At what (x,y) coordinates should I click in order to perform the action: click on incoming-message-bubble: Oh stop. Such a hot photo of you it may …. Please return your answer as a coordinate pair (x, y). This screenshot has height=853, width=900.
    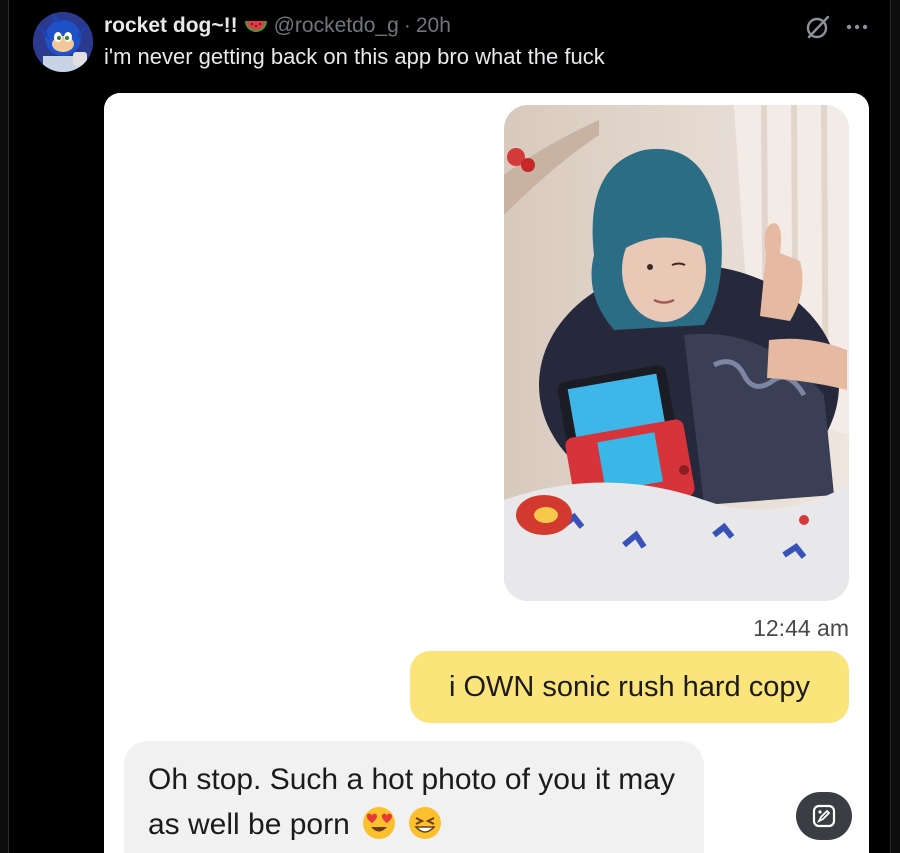
    Looking at the image, I should click on (414, 797).